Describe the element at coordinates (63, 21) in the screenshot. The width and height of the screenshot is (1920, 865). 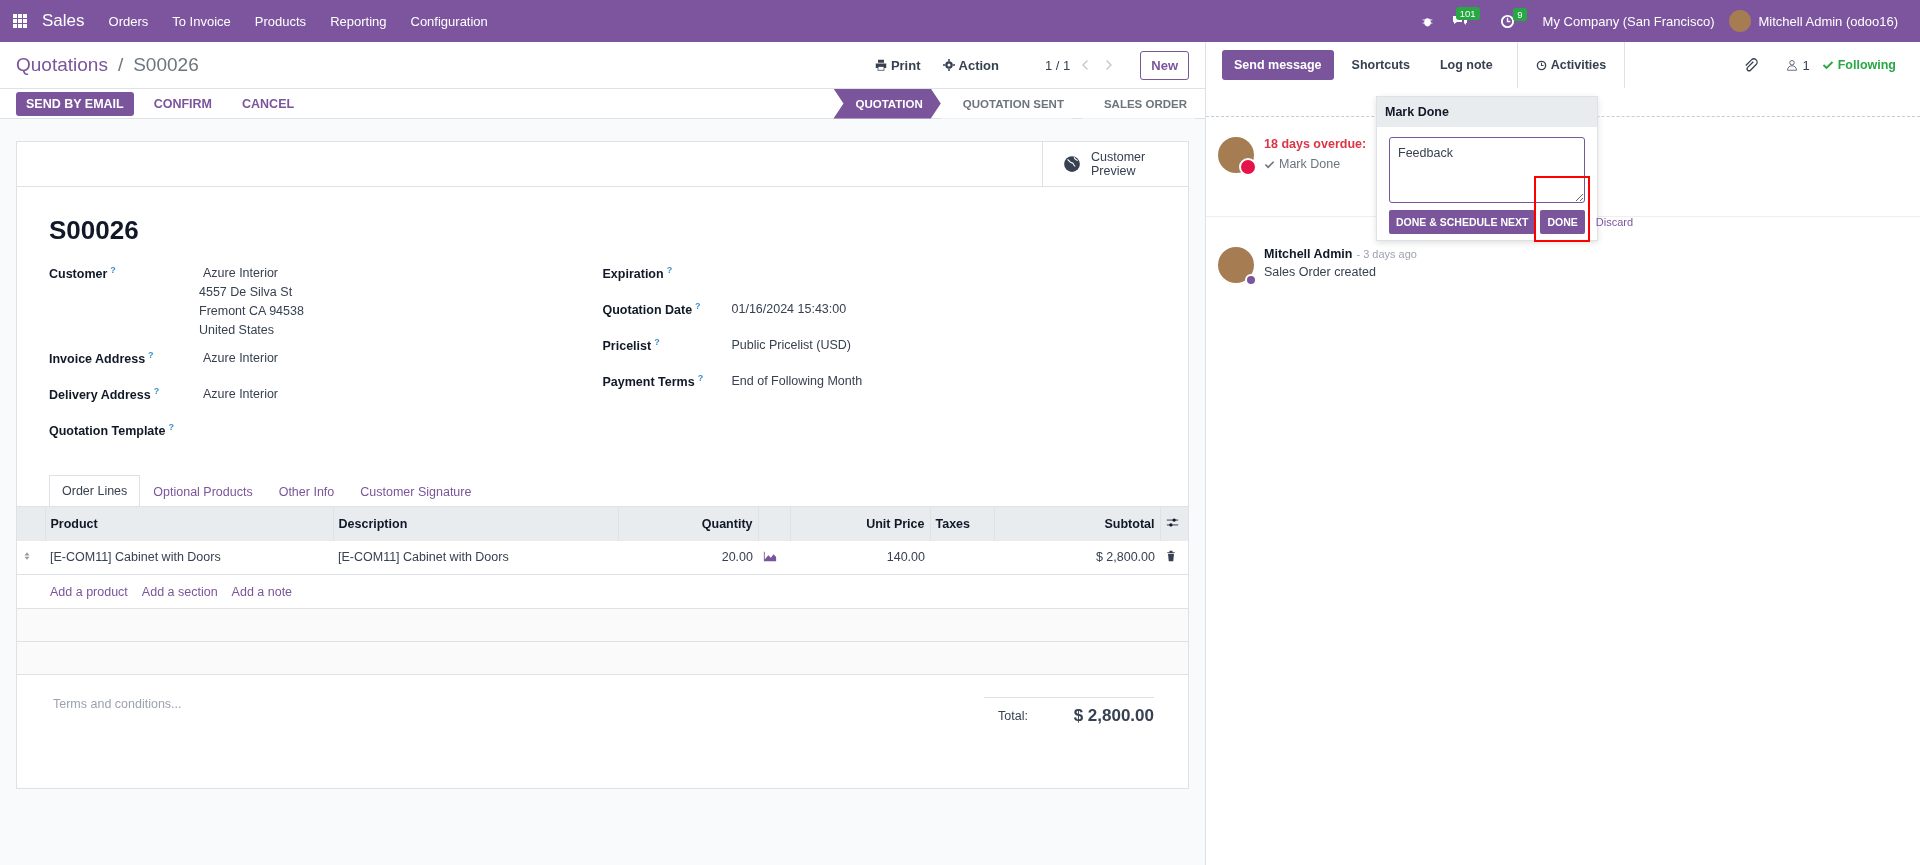
I see `app-name: Sales` at that location.